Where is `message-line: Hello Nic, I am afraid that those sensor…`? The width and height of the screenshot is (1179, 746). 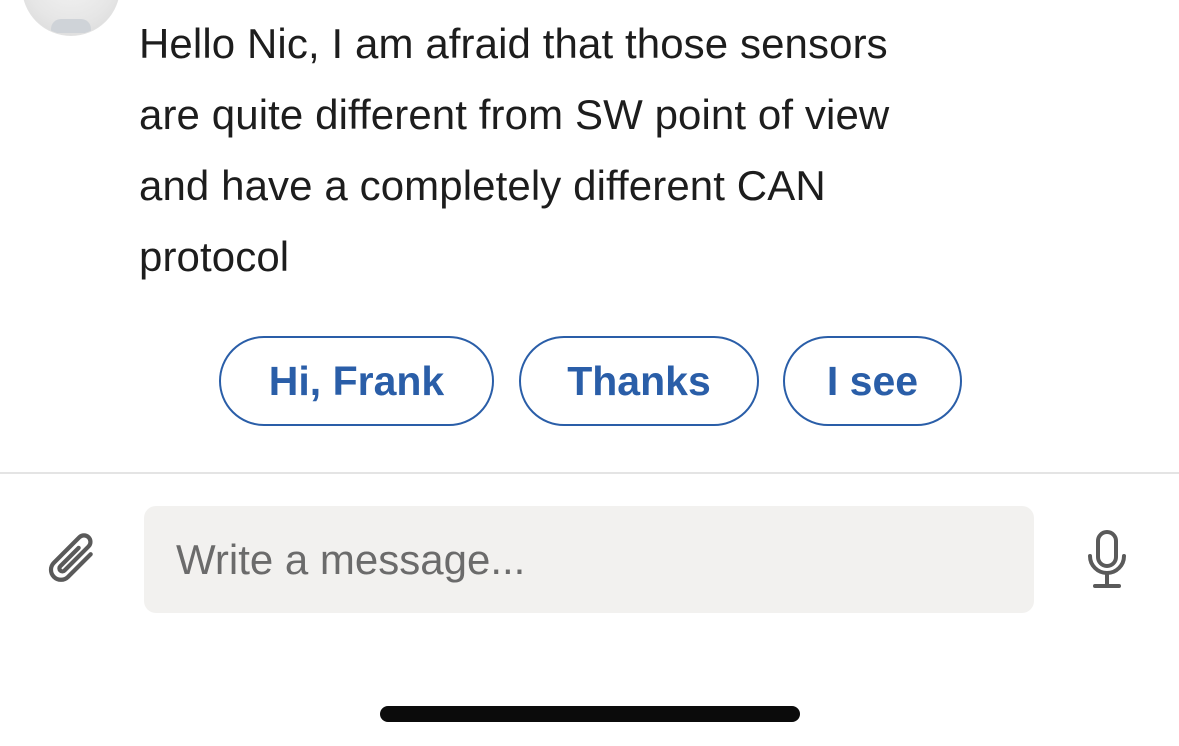 message-line: Hello Nic, I am afraid that those sensor… is located at coordinates (513, 43).